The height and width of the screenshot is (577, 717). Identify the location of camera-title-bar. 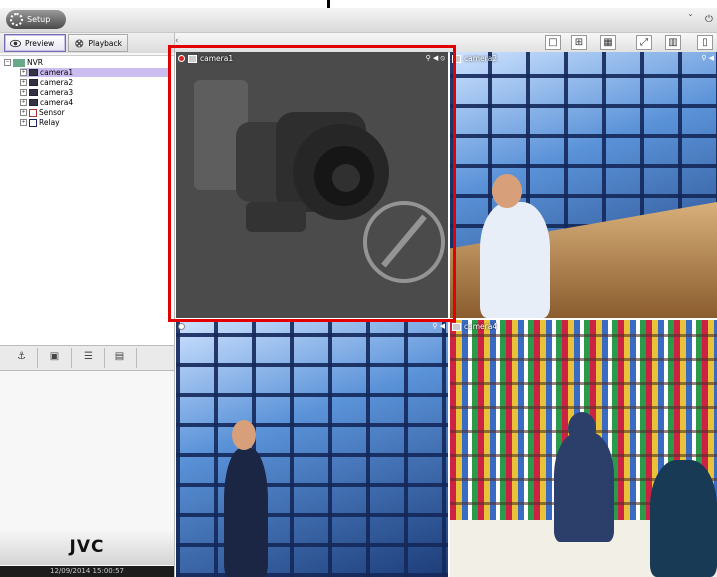
(183, 326).